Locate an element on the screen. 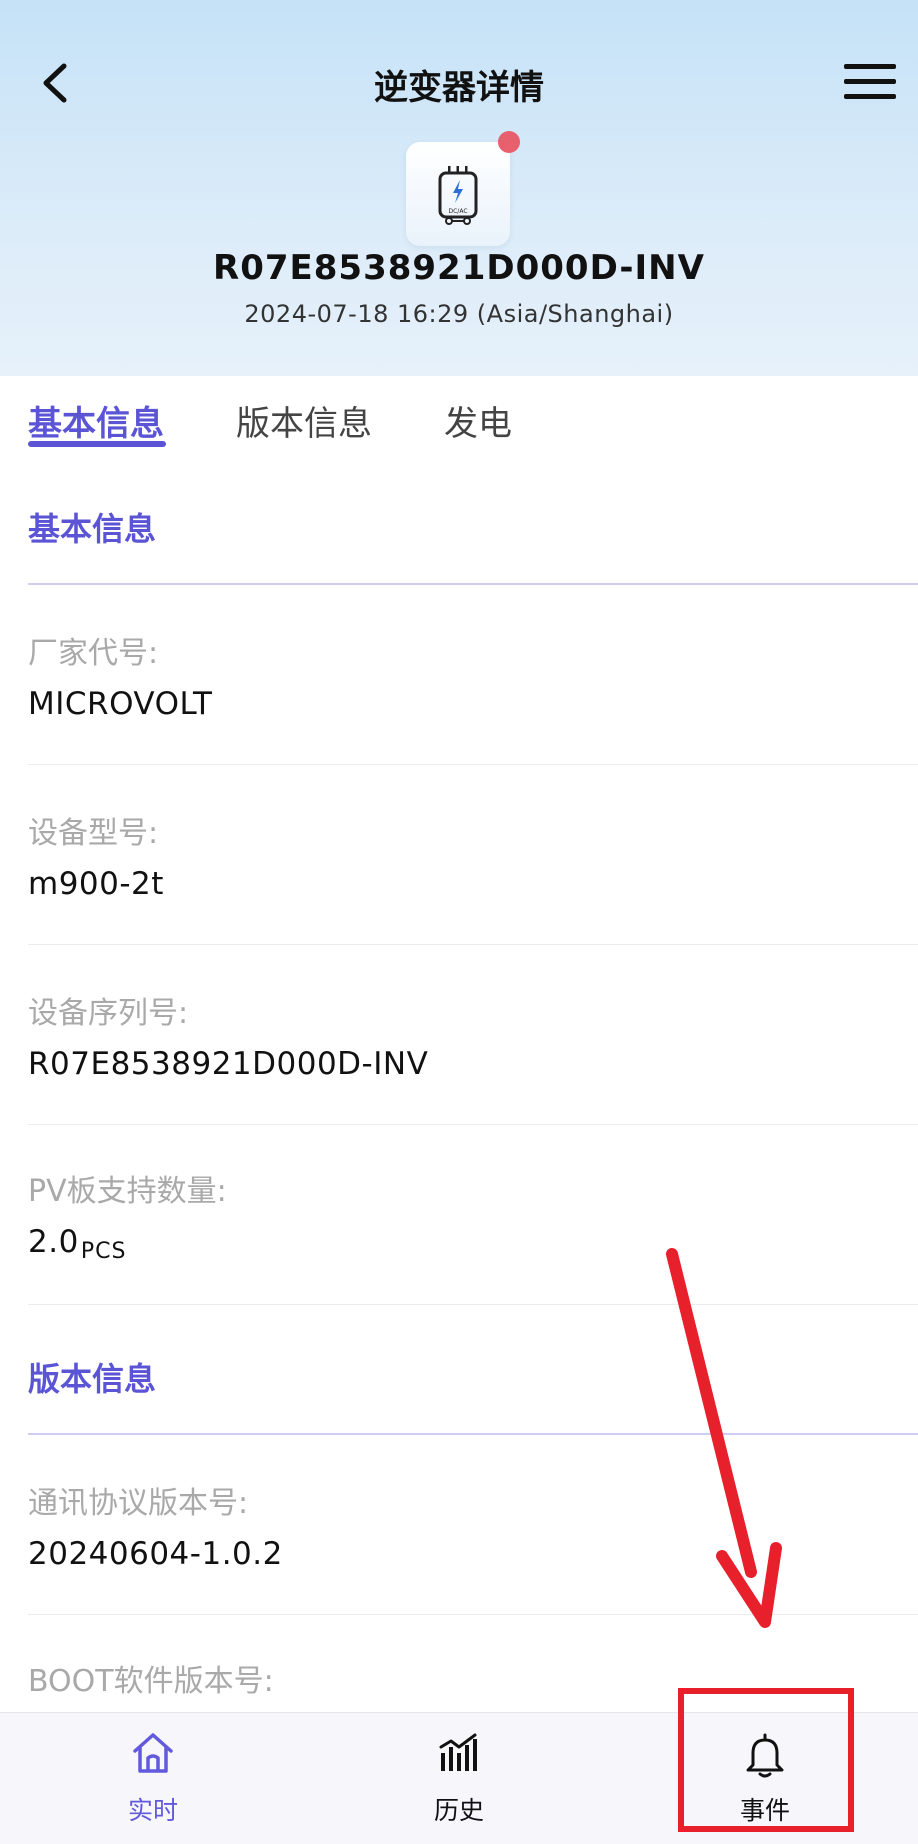 The height and width of the screenshot is (1844, 918). field-label-boot-version: BOOT软件版本号: is located at coordinates (151, 1681).